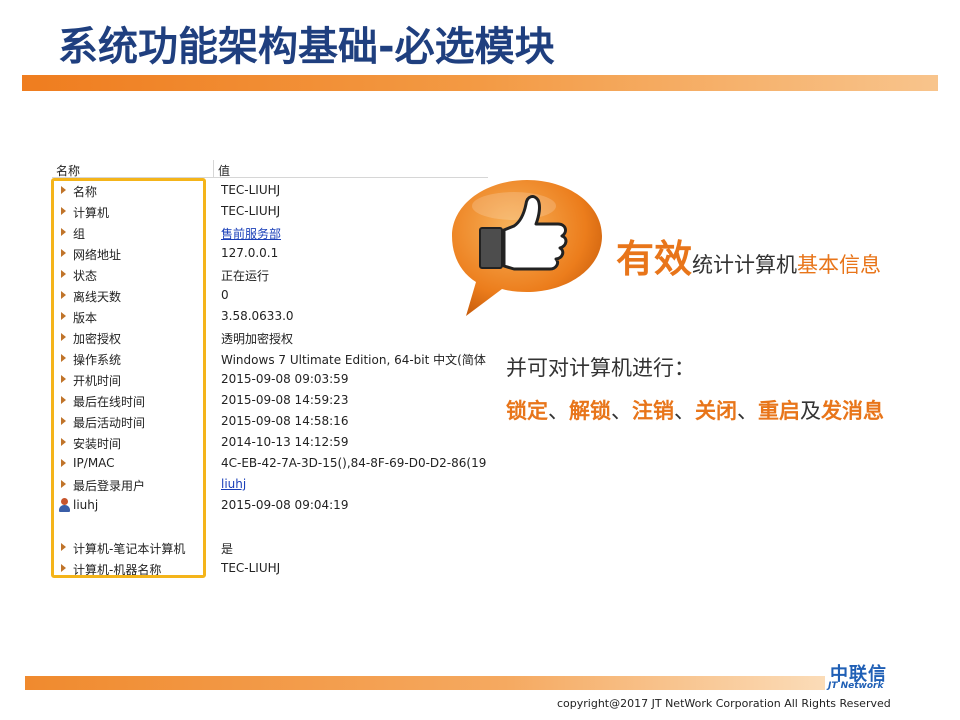 The height and width of the screenshot is (720, 960). What do you see at coordinates (425, 683) in the screenshot?
I see `bottom-accent-bar` at bounding box center [425, 683].